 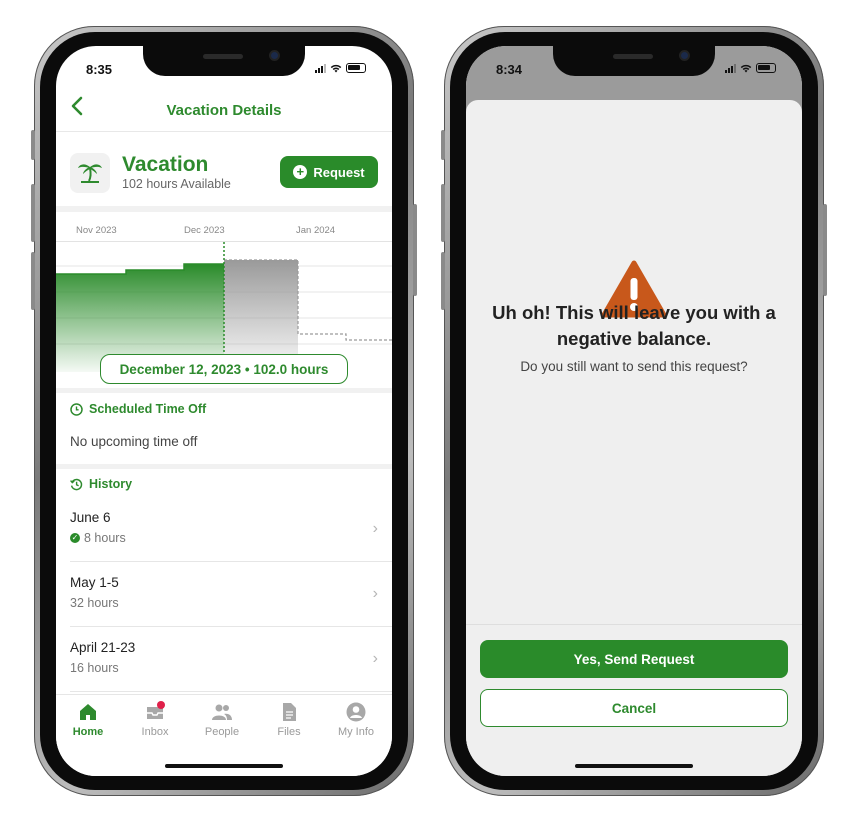 I want to click on status-time: 8:34, so click(x=509, y=69).